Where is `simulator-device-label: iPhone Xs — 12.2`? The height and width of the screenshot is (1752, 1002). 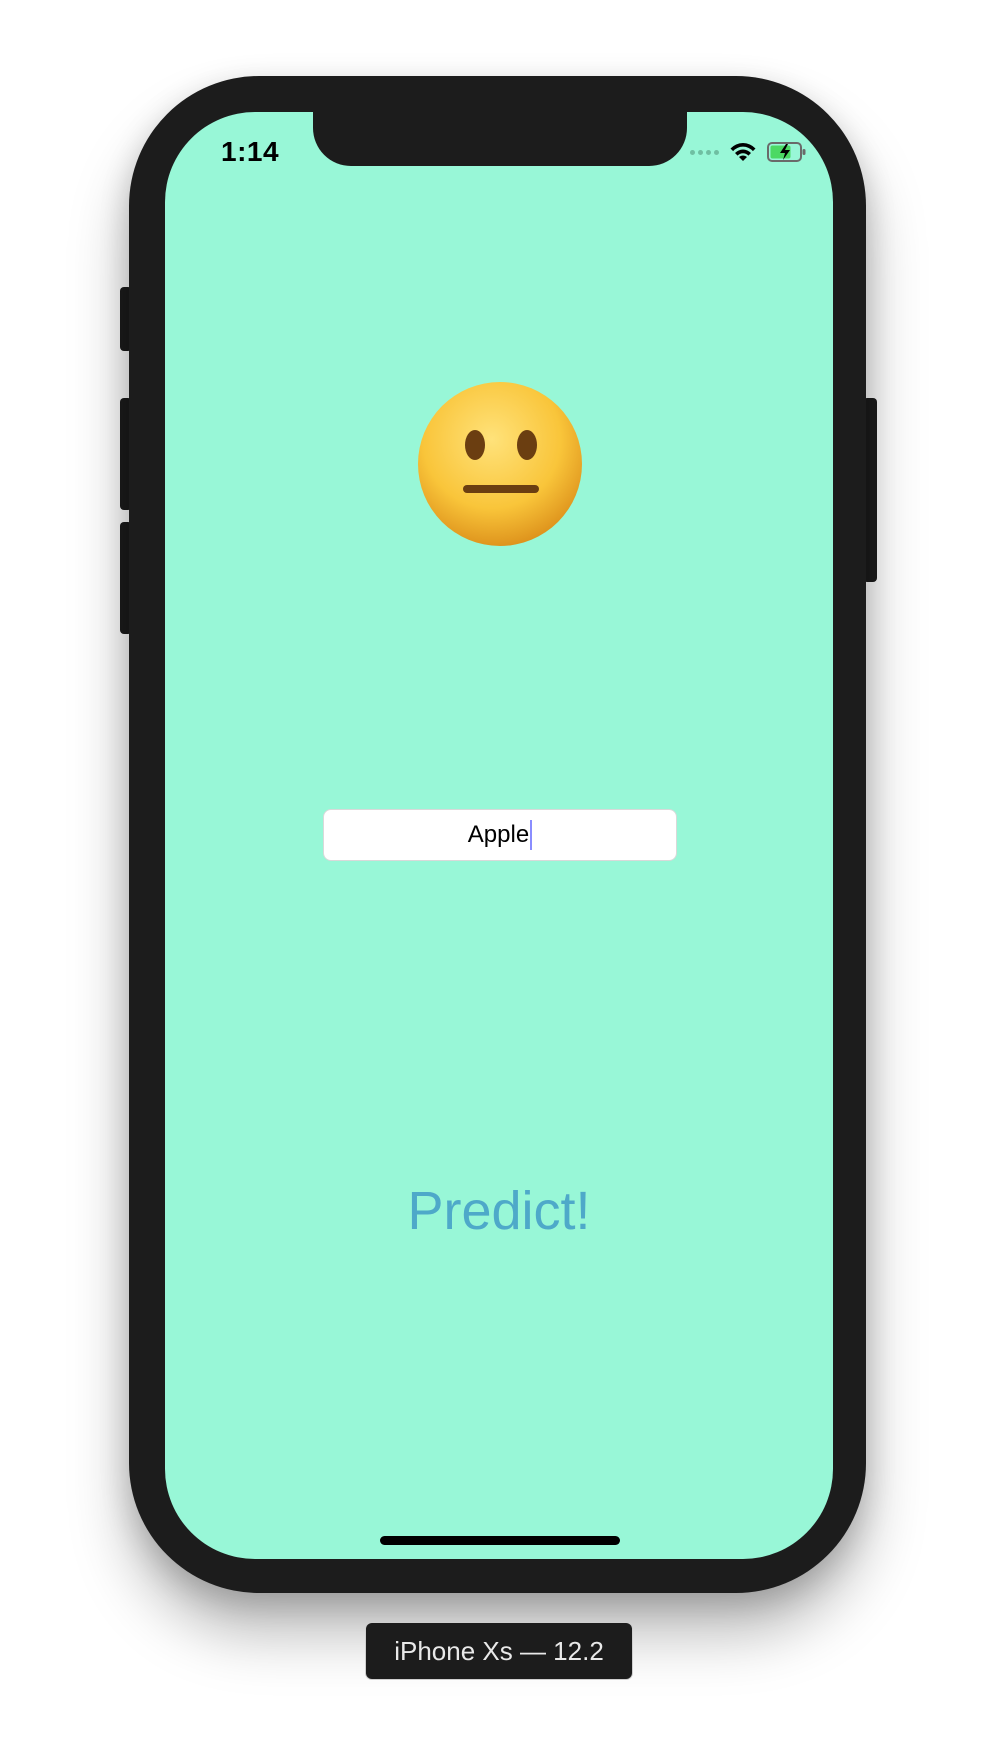 simulator-device-label: iPhone Xs — 12.2 is located at coordinates (499, 1651).